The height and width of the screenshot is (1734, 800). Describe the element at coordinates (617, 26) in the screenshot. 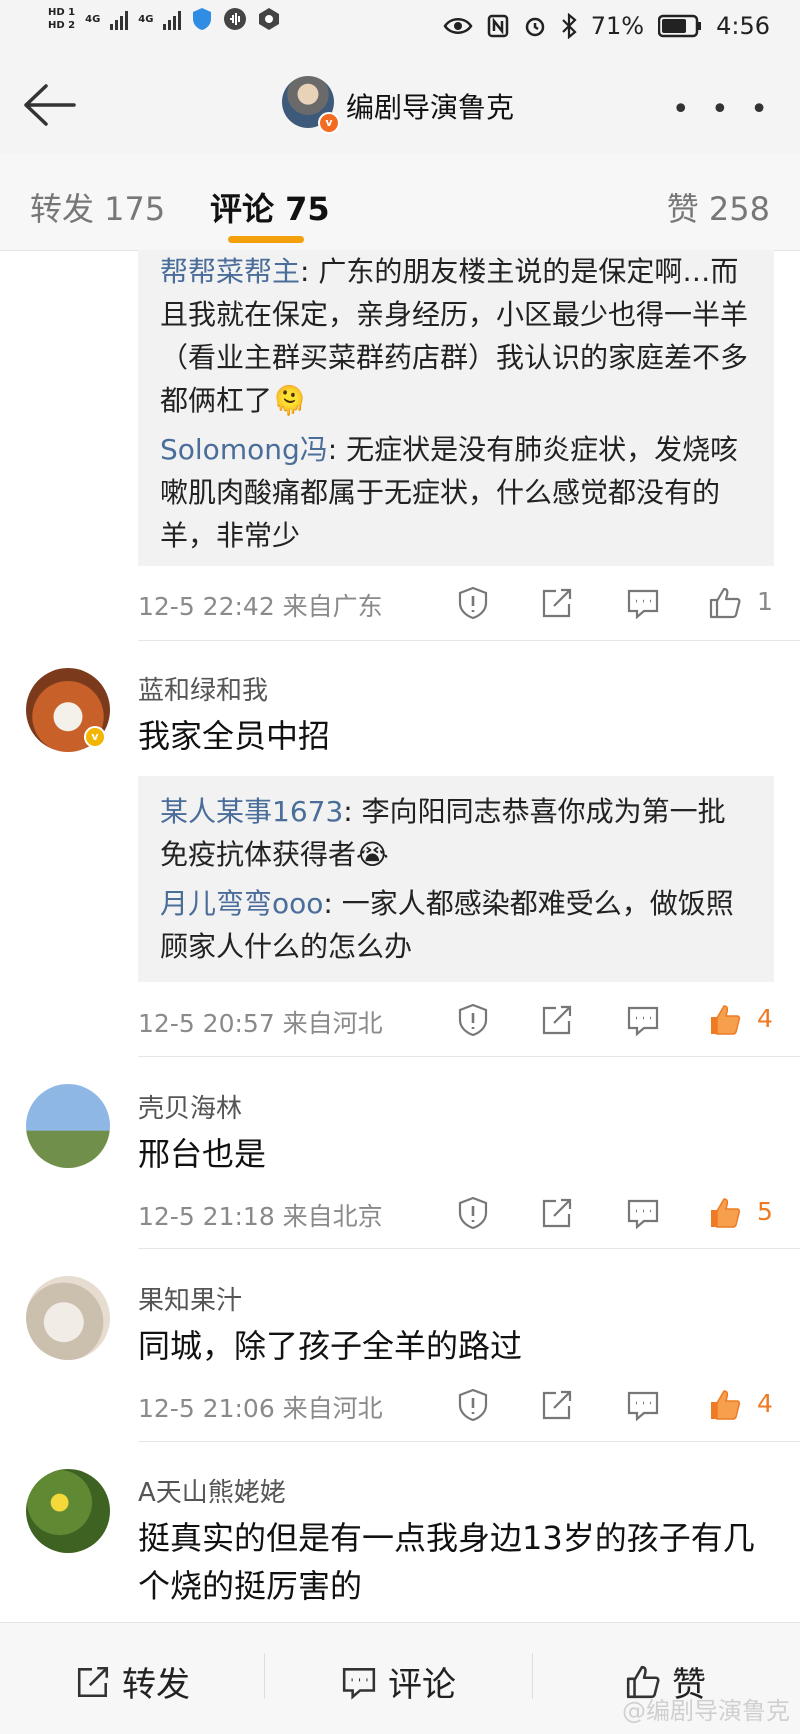

I see `battery-percent: 71%` at that location.